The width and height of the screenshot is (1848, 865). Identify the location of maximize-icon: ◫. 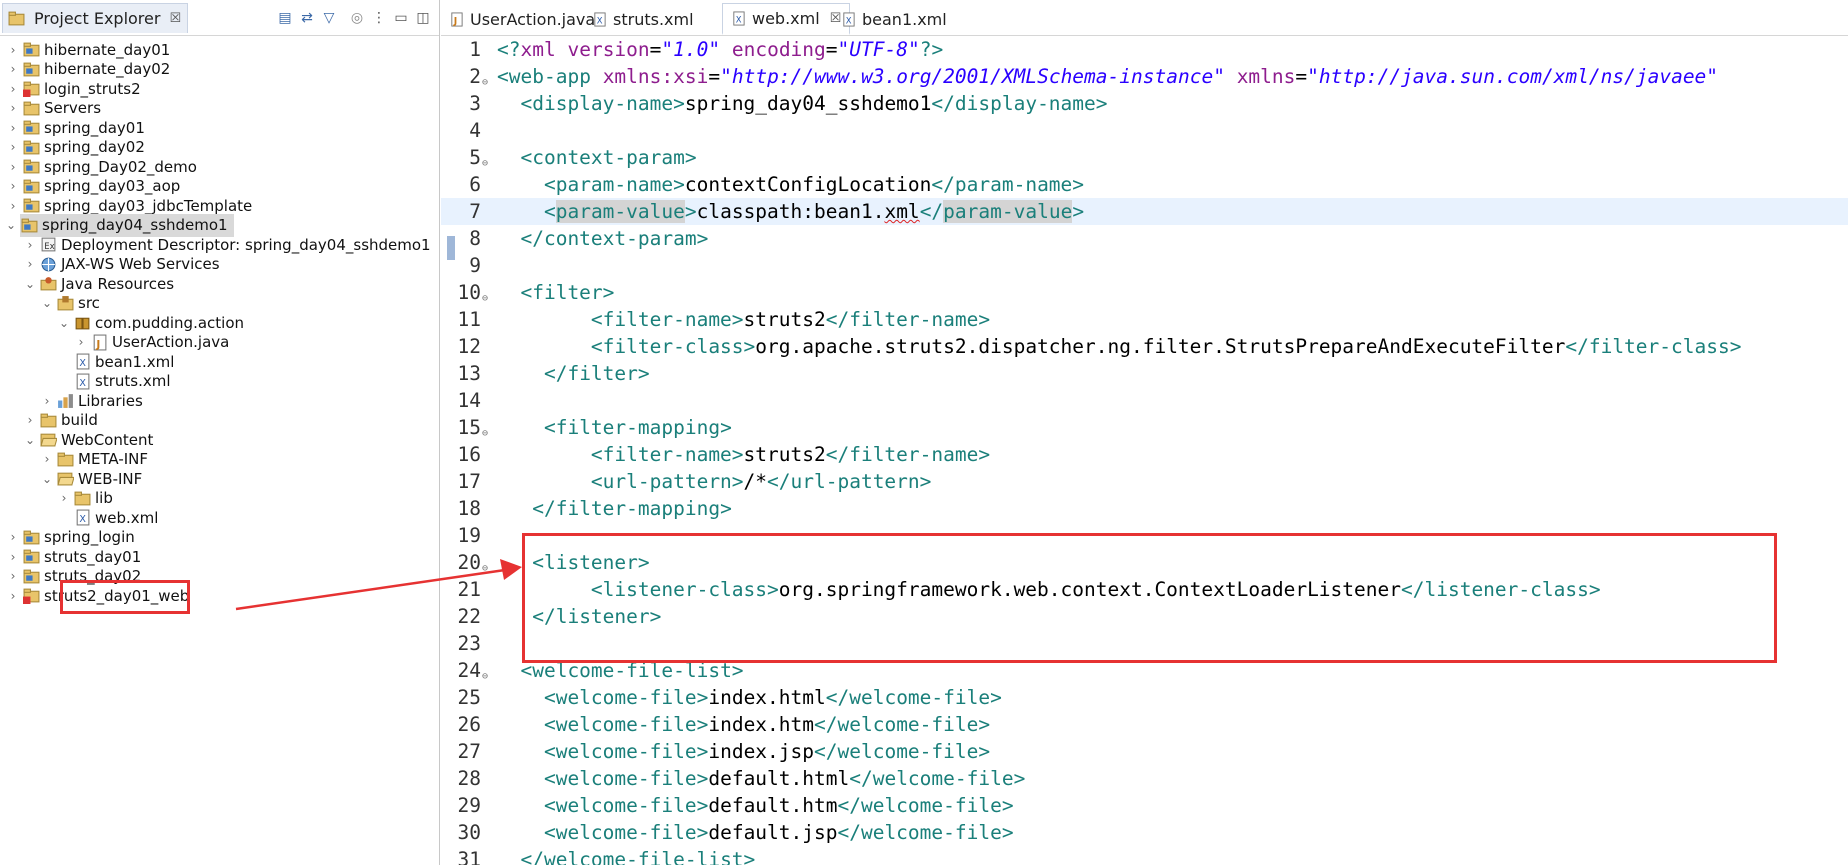
(423, 18).